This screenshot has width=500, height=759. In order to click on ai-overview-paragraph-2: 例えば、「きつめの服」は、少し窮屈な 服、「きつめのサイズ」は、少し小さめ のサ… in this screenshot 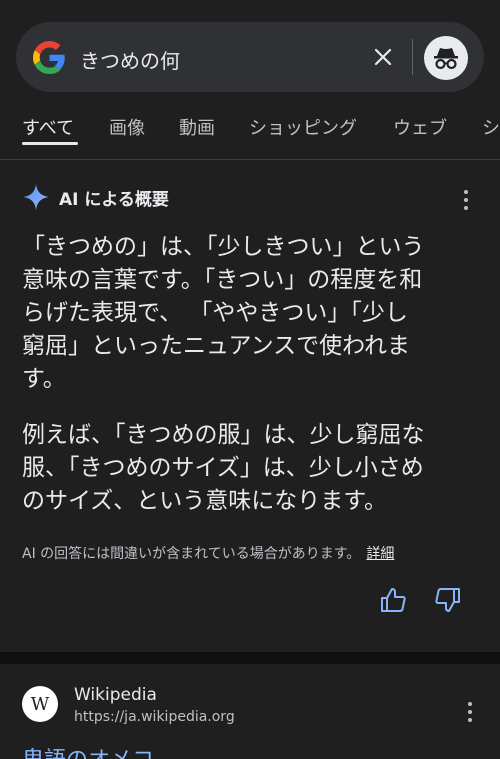, I will do `click(252, 468)`.